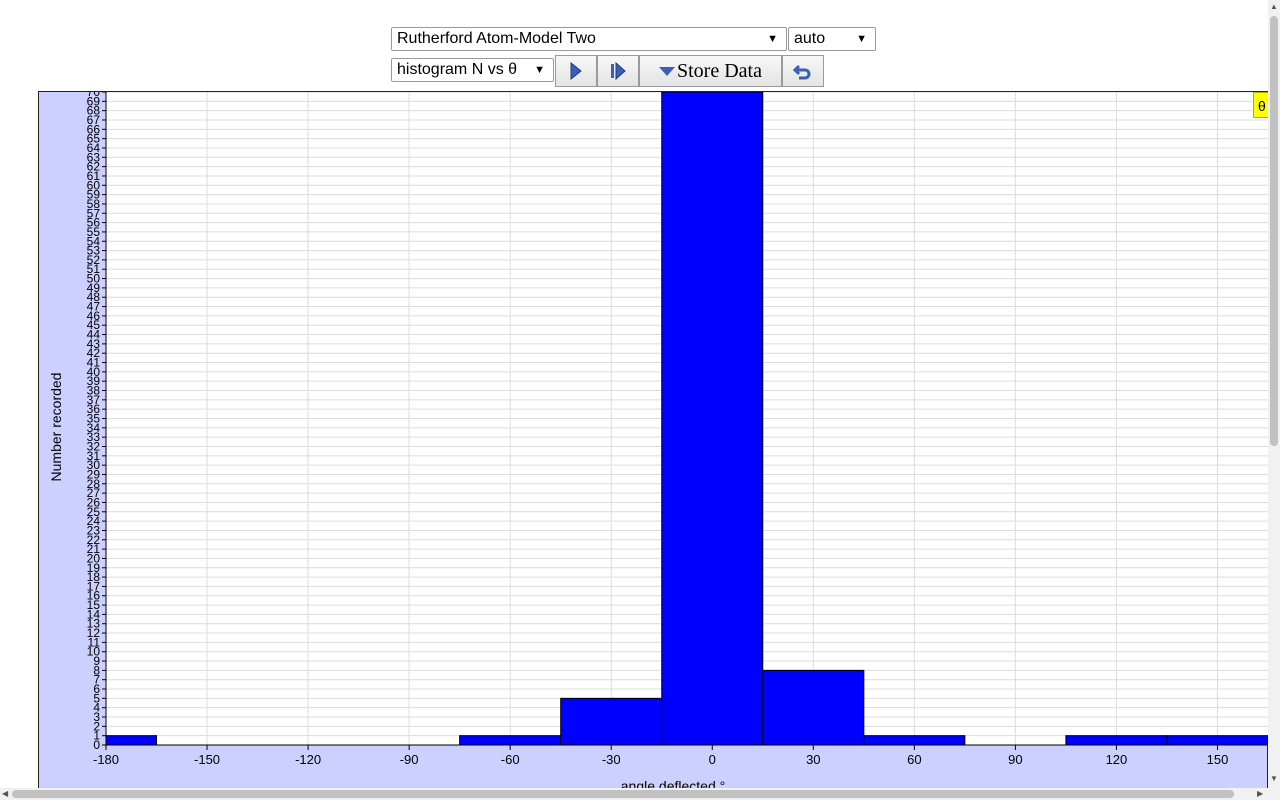 The height and width of the screenshot is (800, 1280). I want to click on horizontal-scroll-thumb, so click(623, 794).